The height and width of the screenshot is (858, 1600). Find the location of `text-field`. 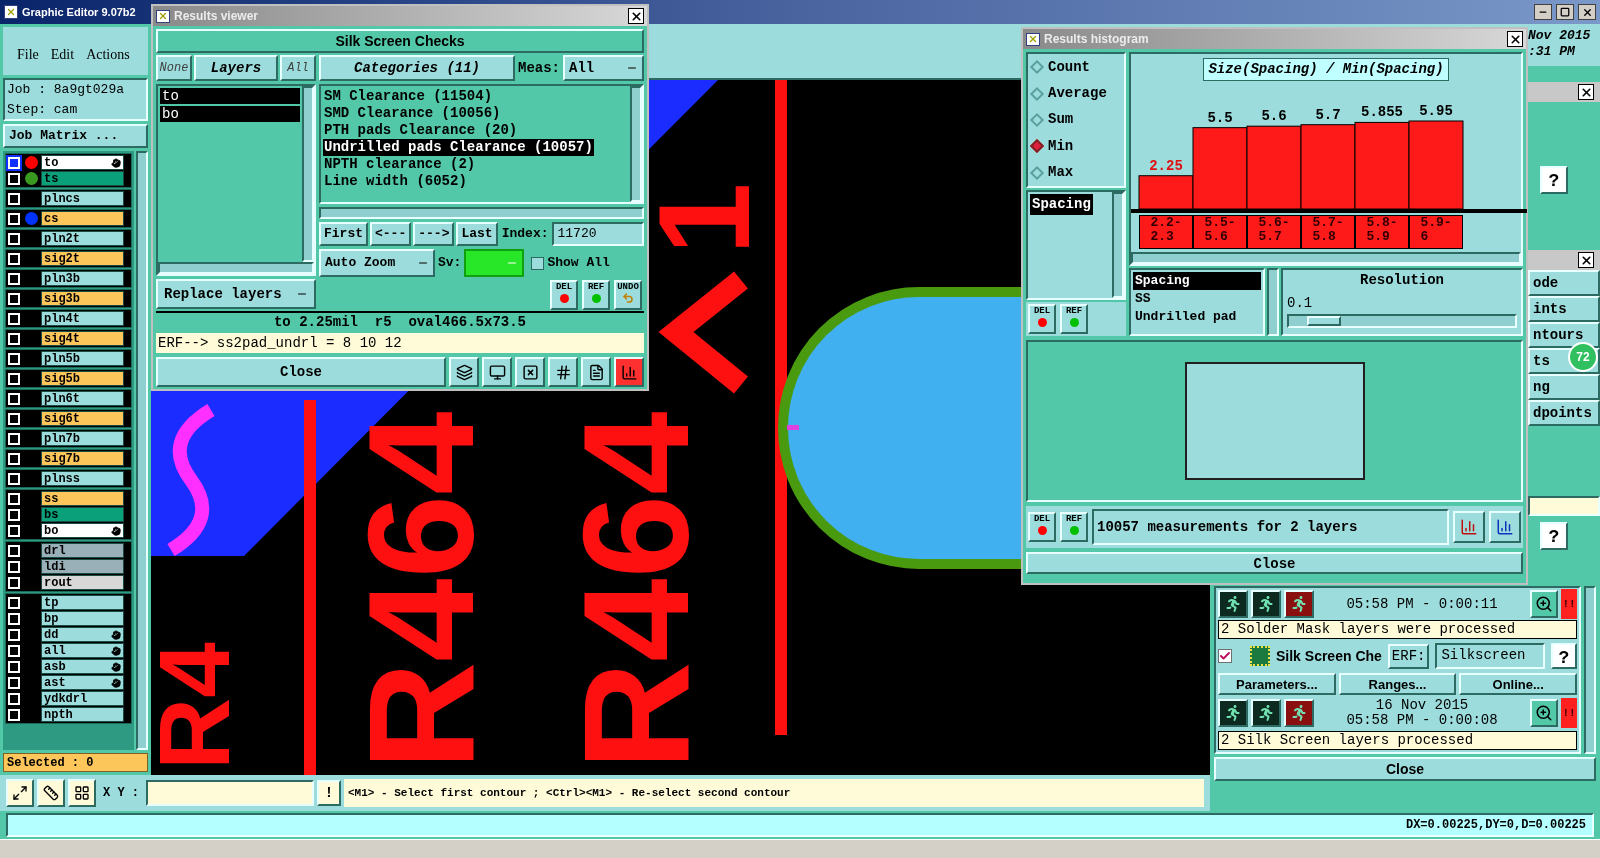

text-field is located at coordinates (1564, 506).